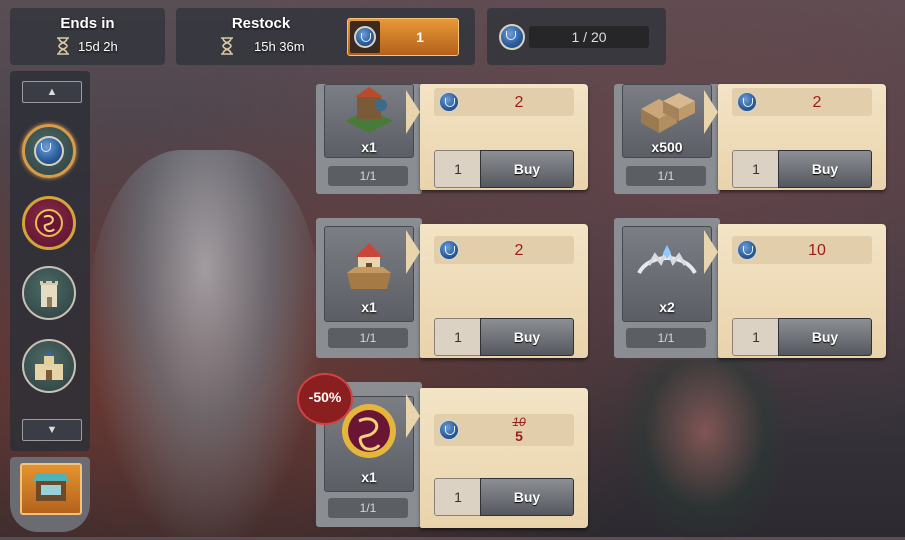  I want to click on sorceress-illustration, so click(705, 450).